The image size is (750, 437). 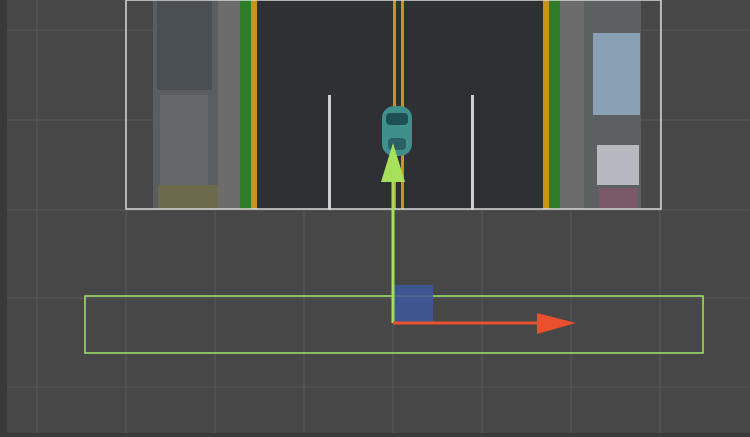 I want to click on left-edge-line, so click(x=254, y=104).